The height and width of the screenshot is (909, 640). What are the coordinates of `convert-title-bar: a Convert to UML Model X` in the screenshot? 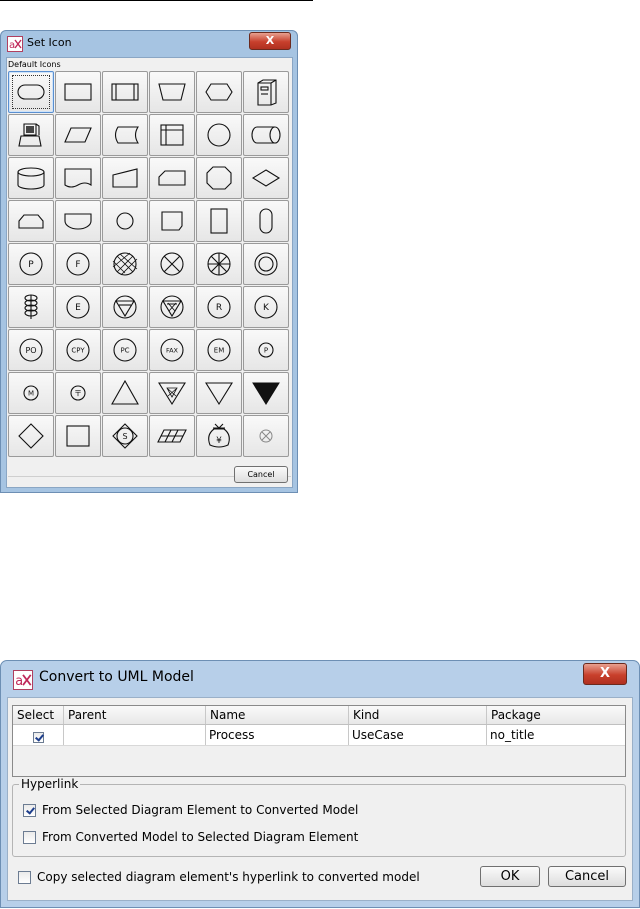 It's located at (320, 679).